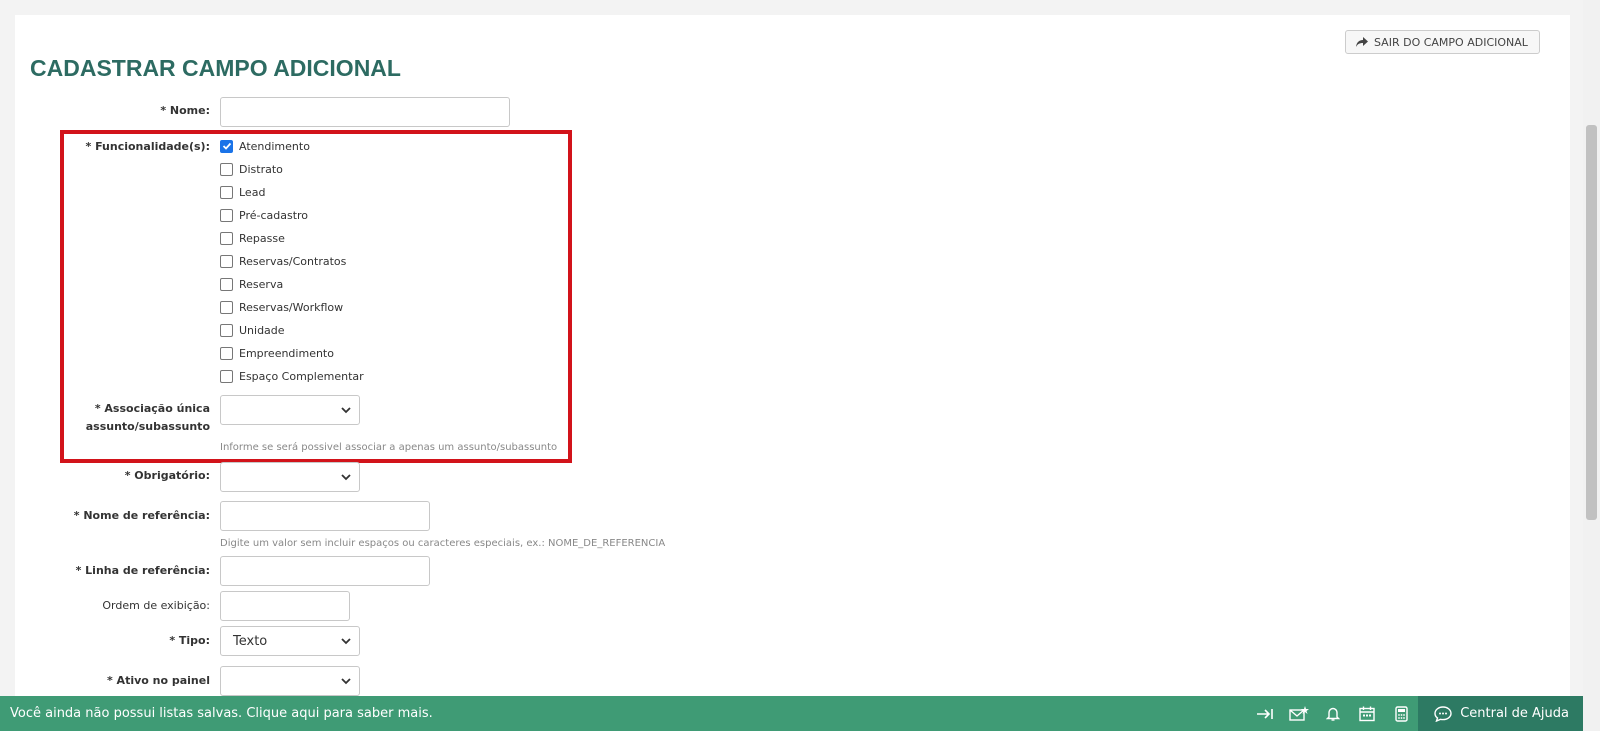  I want to click on funcionalidade-option: Unidade, so click(252, 330).